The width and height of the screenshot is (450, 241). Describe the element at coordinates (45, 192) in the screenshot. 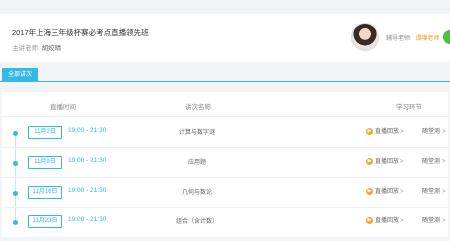

I see `lesson-date: 11月16日` at that location.